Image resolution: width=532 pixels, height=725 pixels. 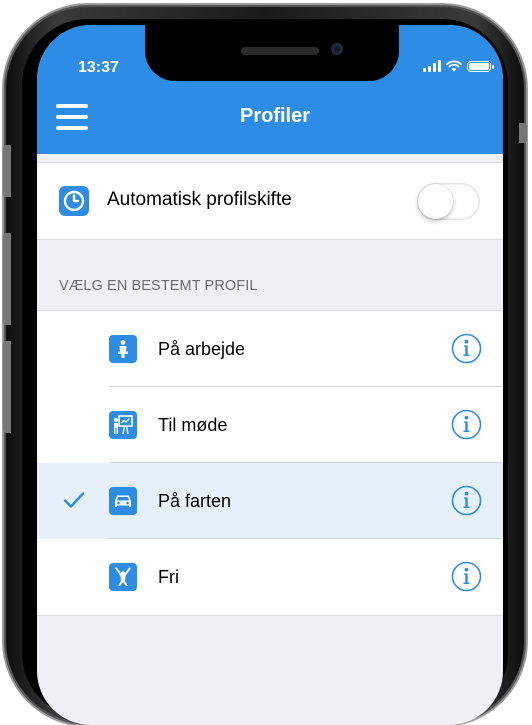 I want to click on worker-icon, so click(x=123, y=349).